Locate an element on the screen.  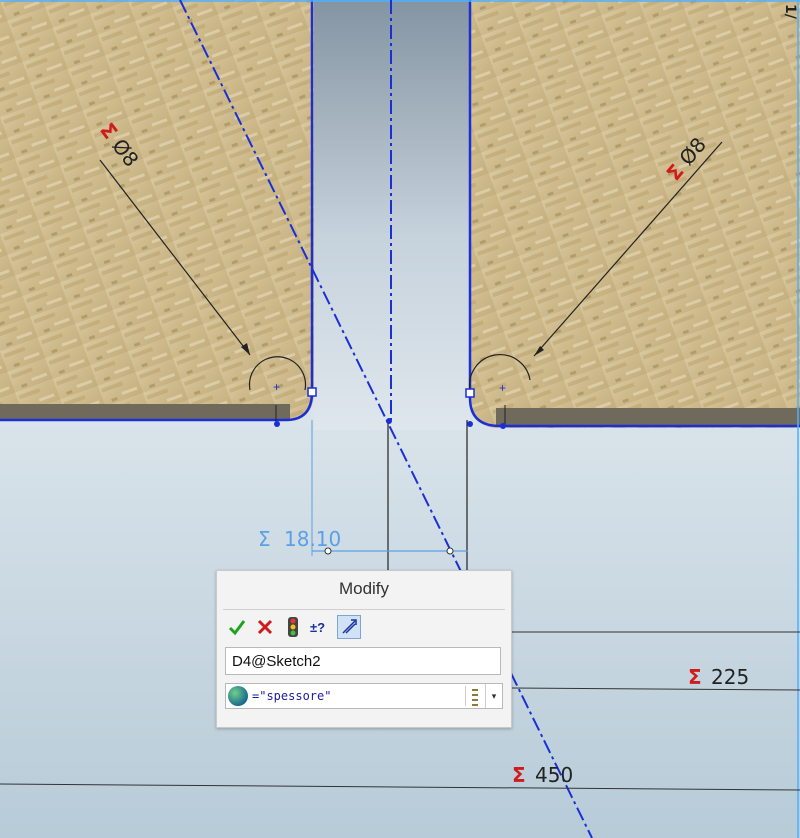
left-panel-edge is located at coordinates (145, 412).